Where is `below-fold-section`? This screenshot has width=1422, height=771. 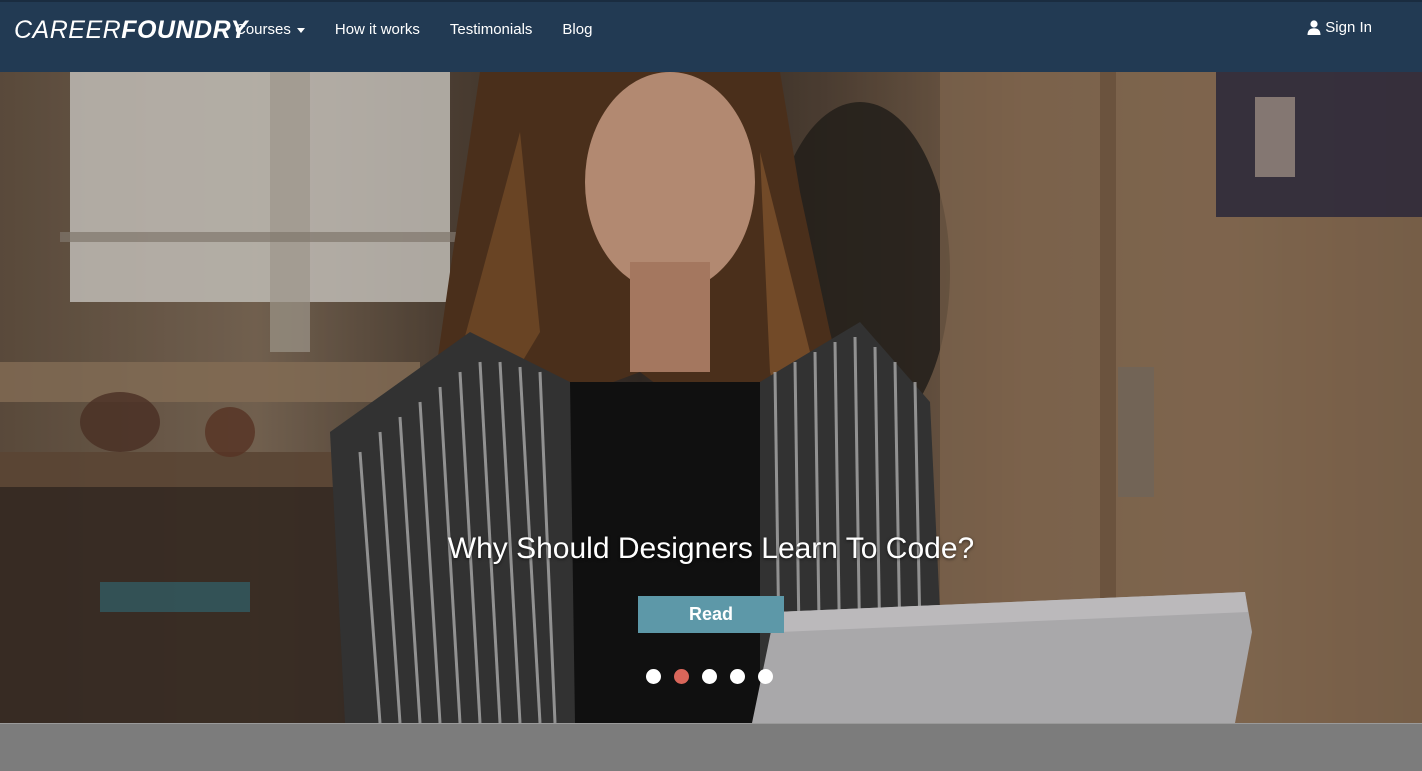 below-fold-section is located at coordinates (711, 747).